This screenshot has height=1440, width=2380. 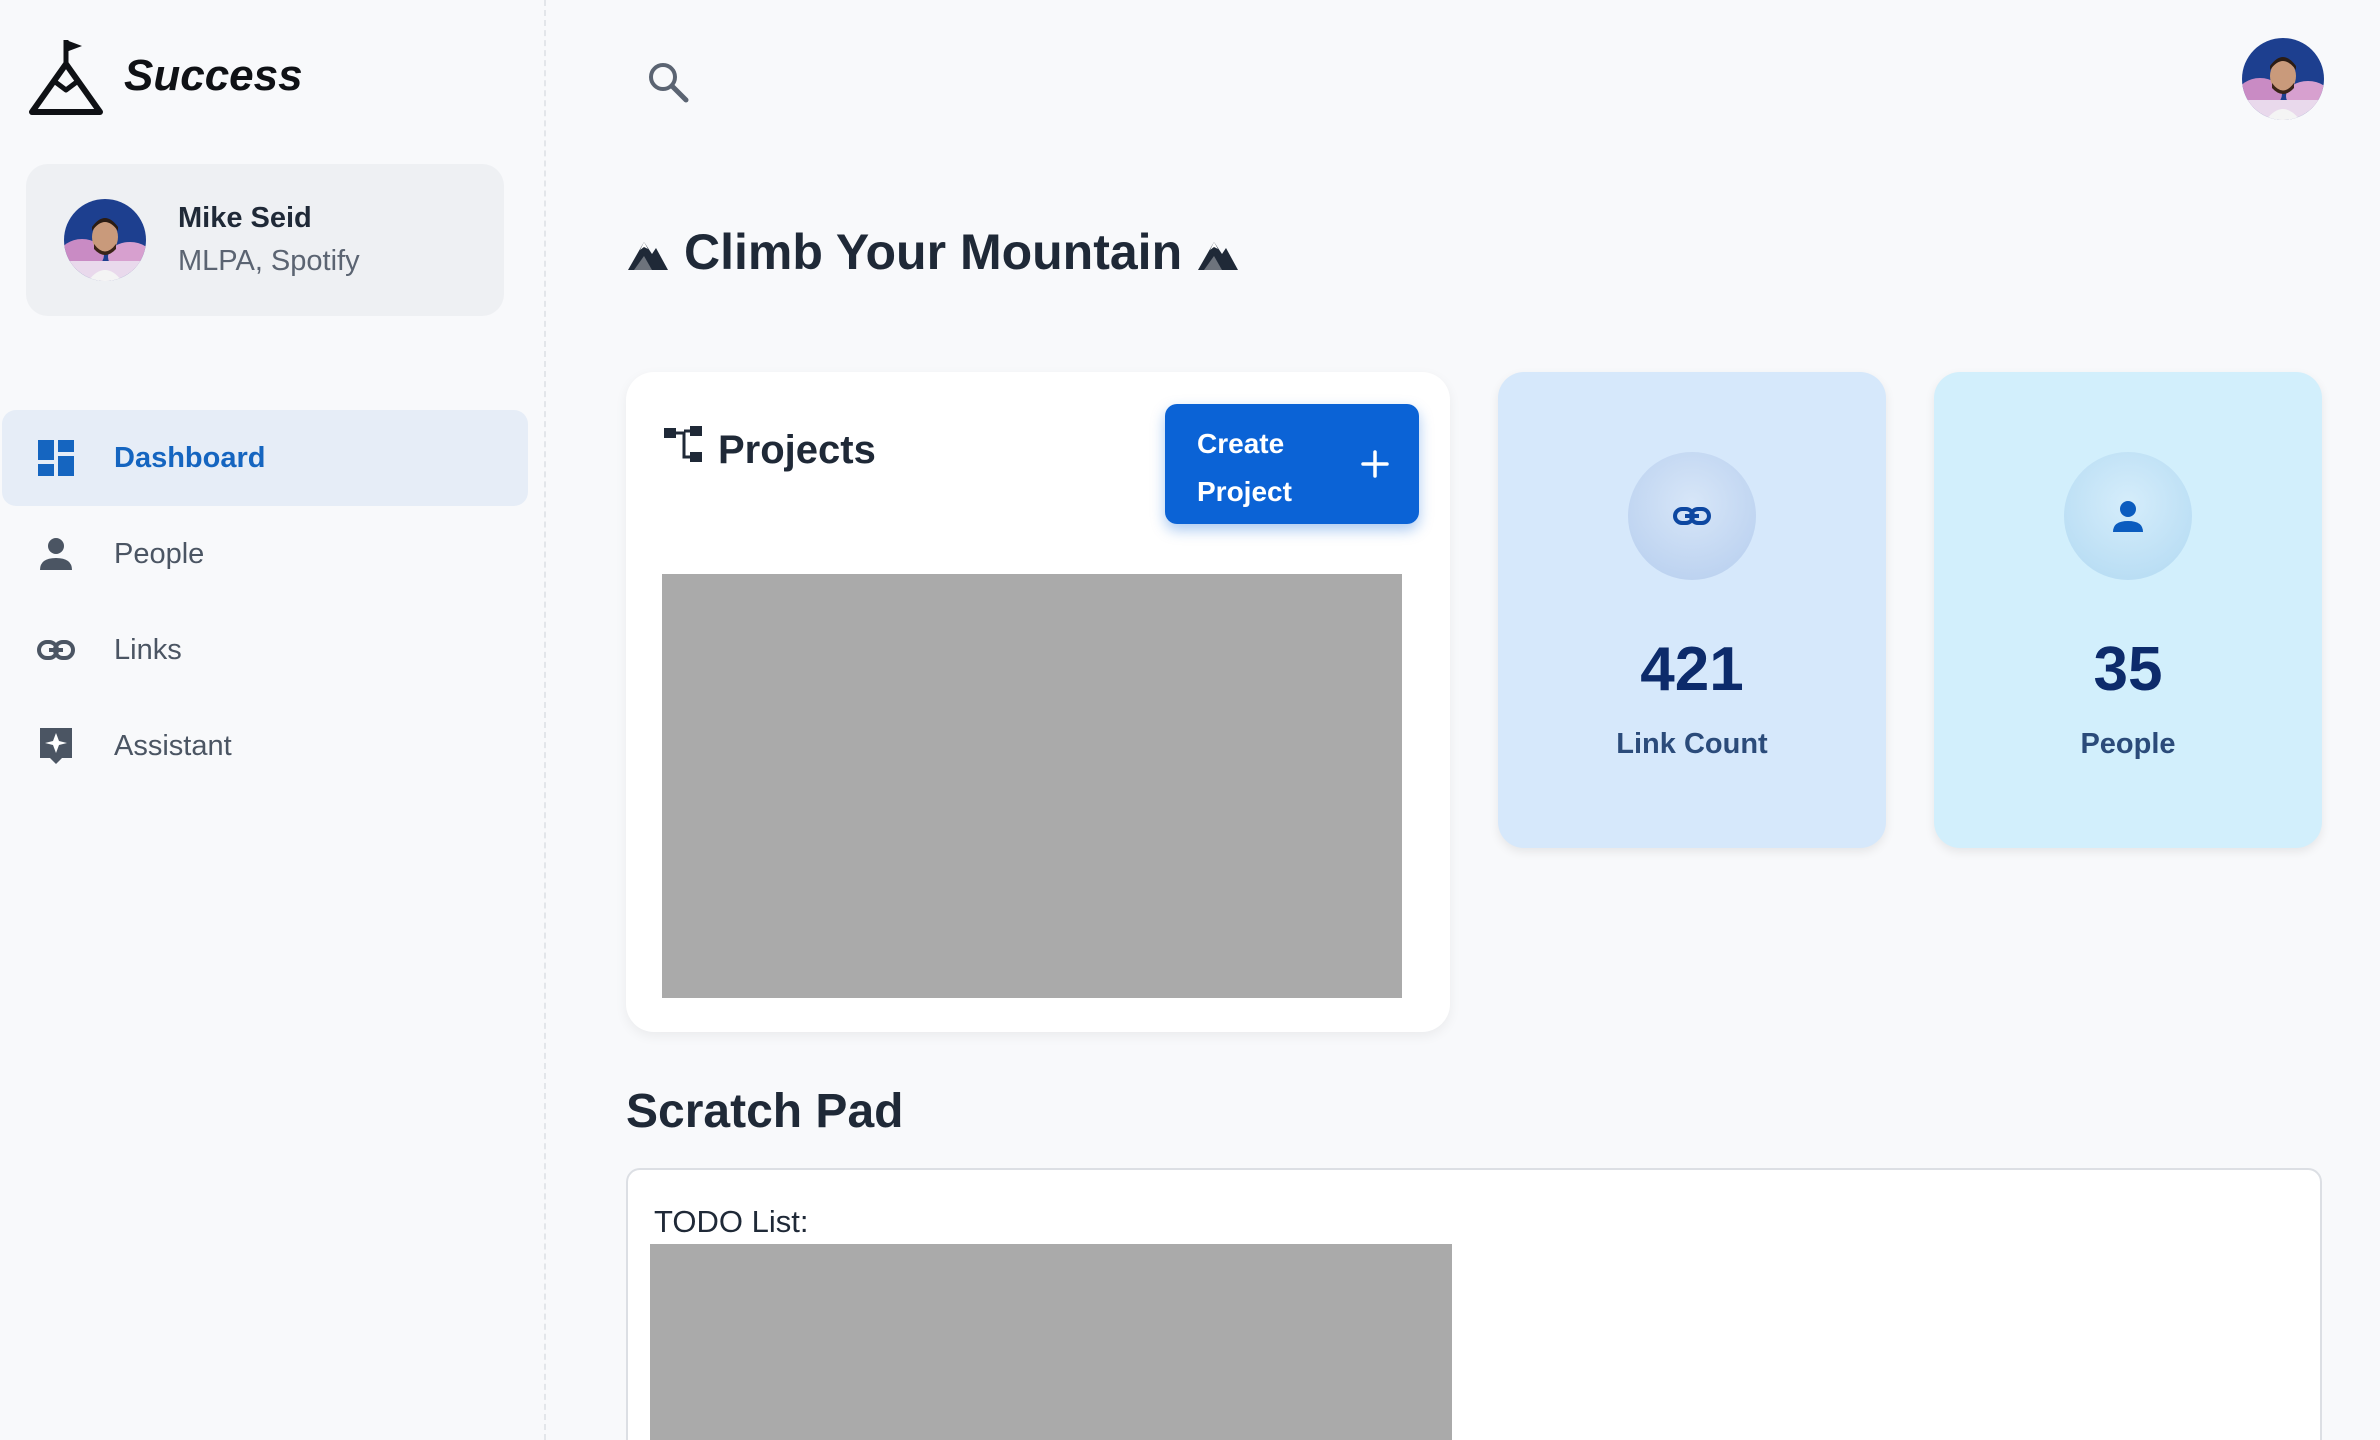 I want to click on sidebar-item-label: Links, so click(x=148, y=649).